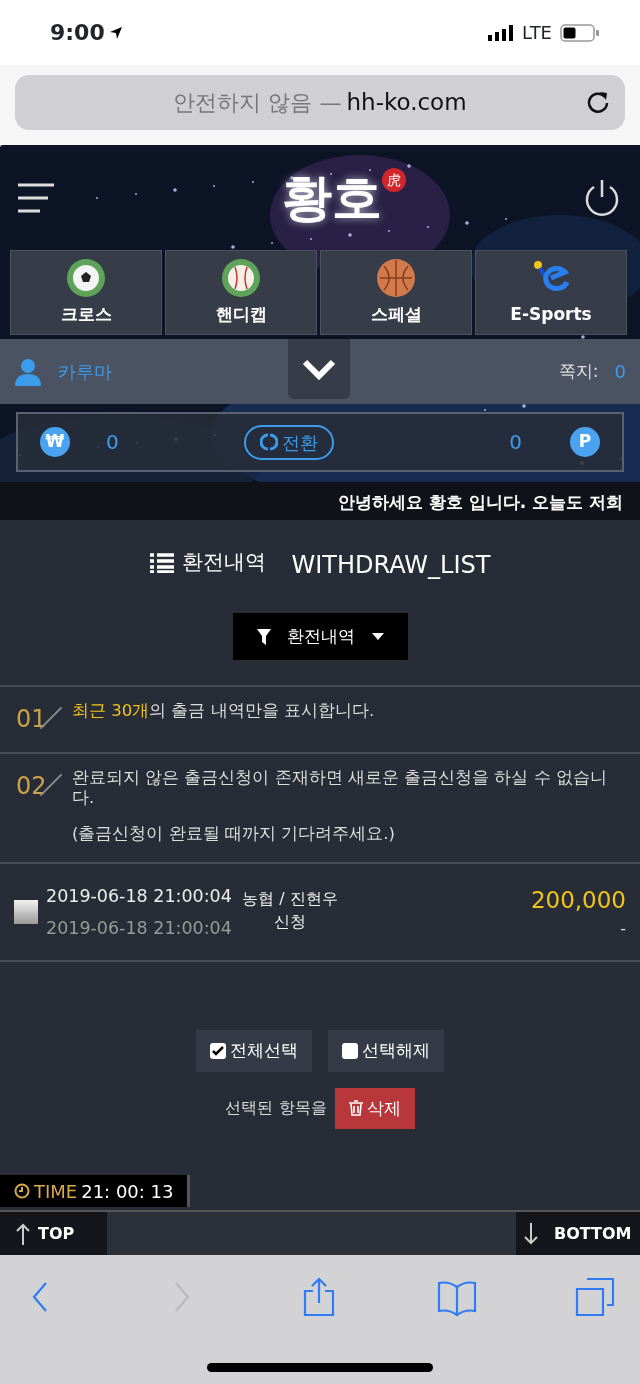 The height and width of the screenshot is (1384, 640). I want to click on cash-symbol: ₩, so click(55, 442).